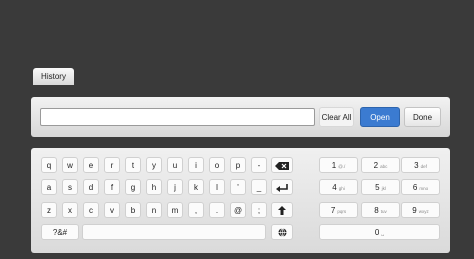 Image resolution: width=474 pixels, height=259 pixels. I want to click on numpad-letters: pqrs, so click(342, 211).